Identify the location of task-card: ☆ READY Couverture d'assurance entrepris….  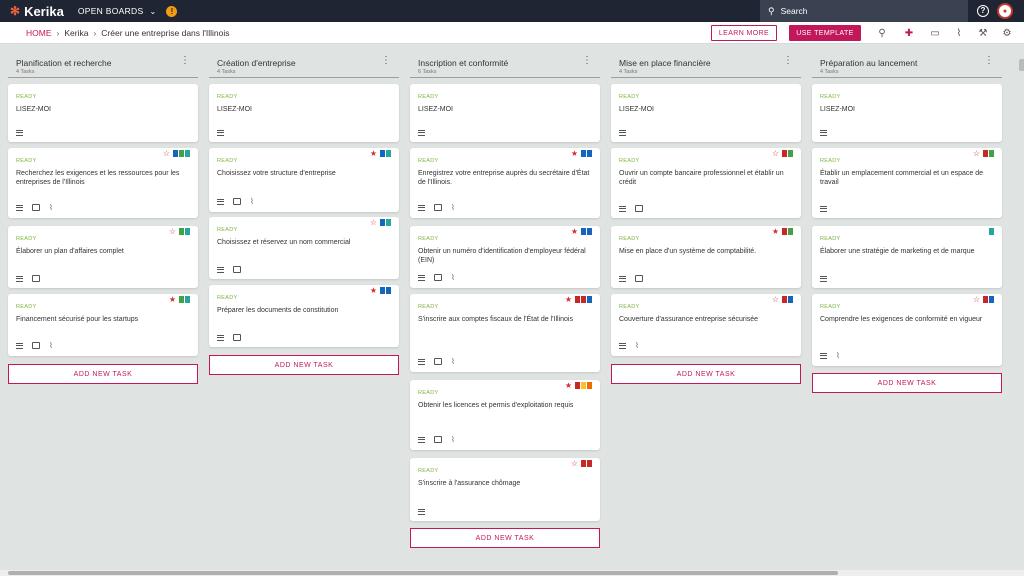
(706, 325).